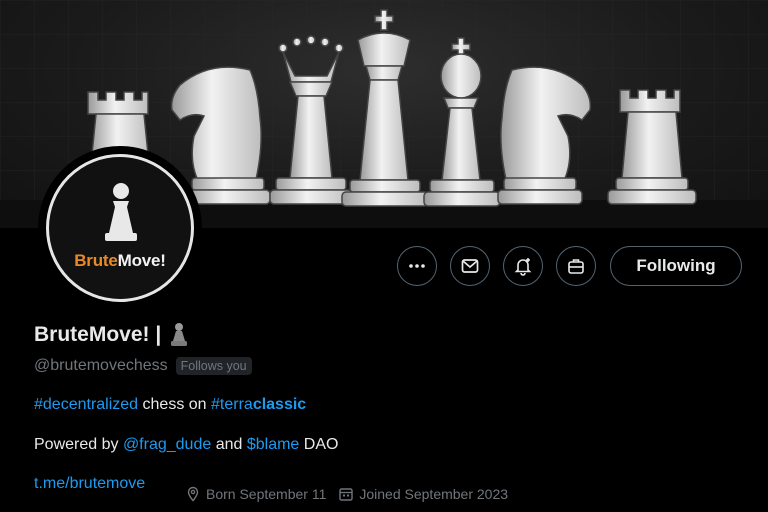  What do you see at coordinates (229, 444) in the screenshot?
I see `bio-text: and` at bounding box center [229, 444].